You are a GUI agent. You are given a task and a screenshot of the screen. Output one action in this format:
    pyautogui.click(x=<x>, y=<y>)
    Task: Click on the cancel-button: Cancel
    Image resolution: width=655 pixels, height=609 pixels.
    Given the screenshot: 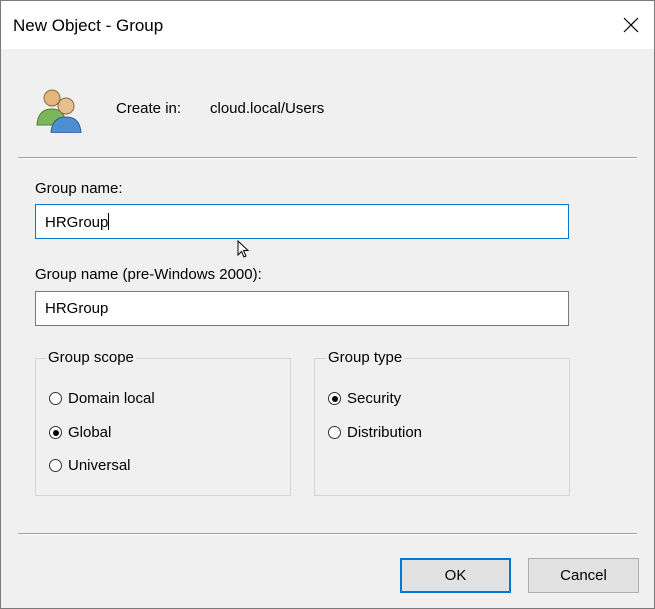 What is the action you would take?
    pyautogui.click(x=583, y=575)
    